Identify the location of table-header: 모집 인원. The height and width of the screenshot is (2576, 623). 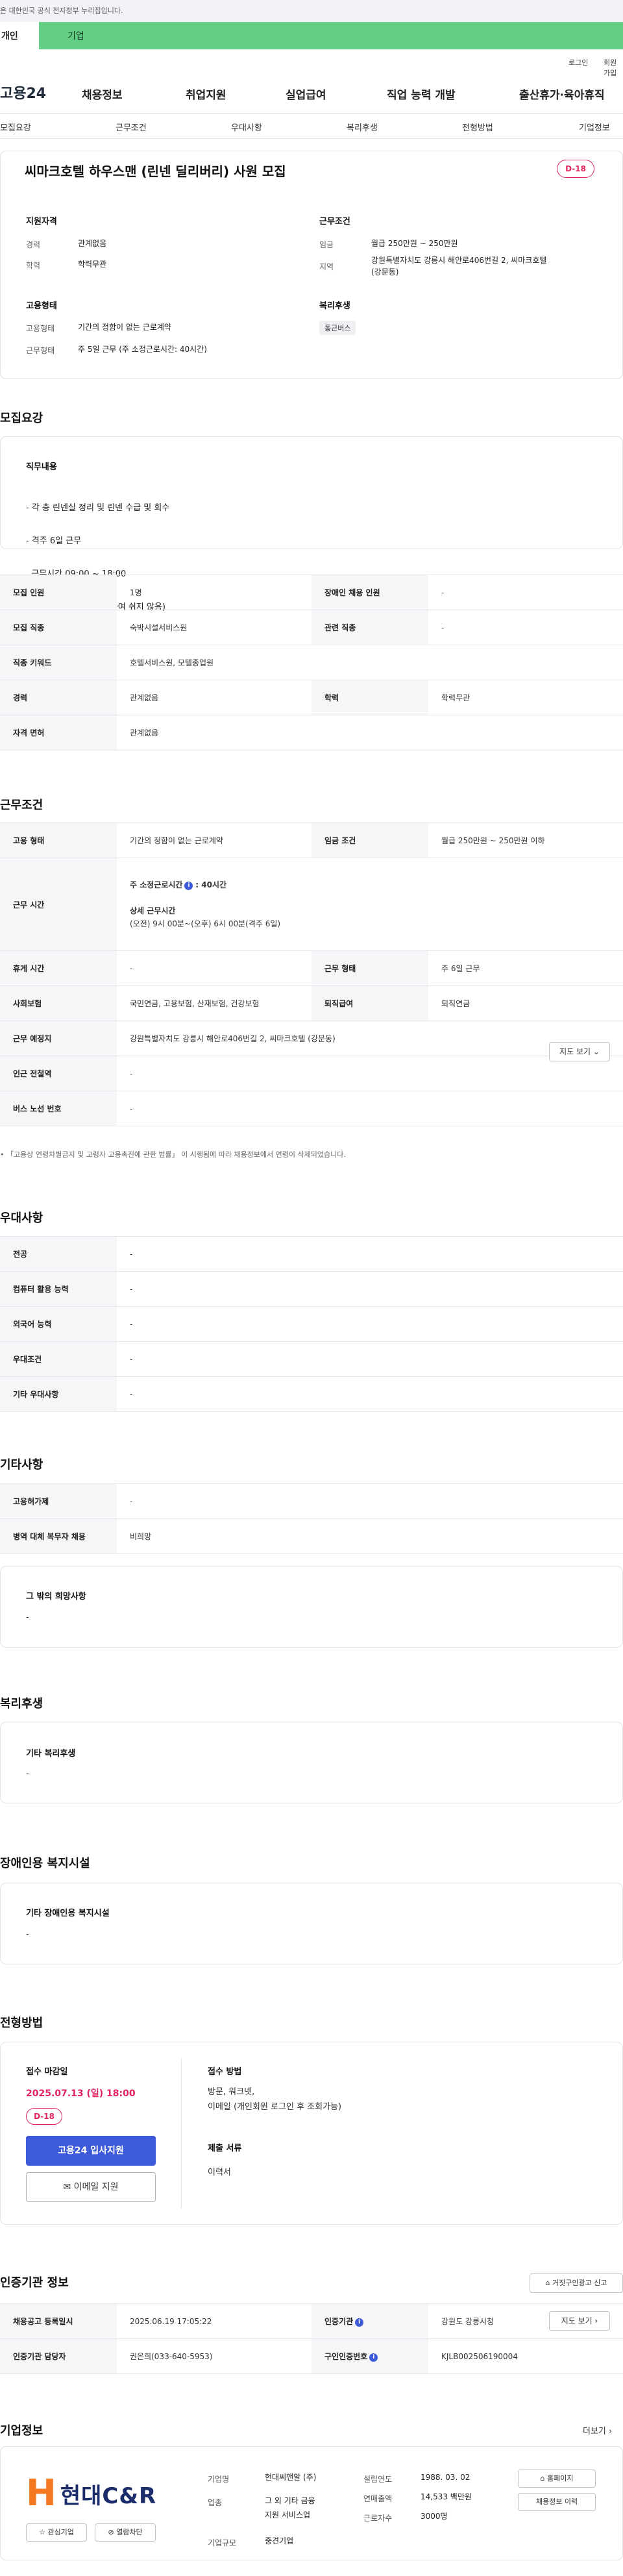
(58, 592).